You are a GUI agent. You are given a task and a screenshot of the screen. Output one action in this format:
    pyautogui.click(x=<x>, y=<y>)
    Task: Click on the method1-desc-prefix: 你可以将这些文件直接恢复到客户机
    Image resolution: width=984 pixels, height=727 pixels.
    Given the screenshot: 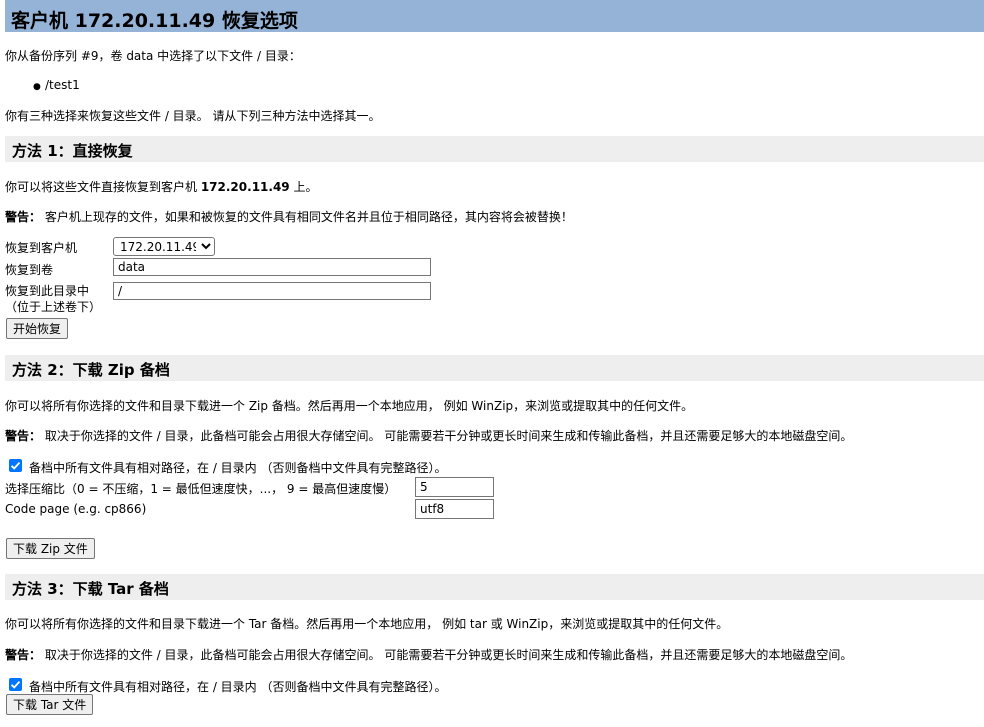 What is the action you would take?
    pyautogui.click(x=103, y=187)
    